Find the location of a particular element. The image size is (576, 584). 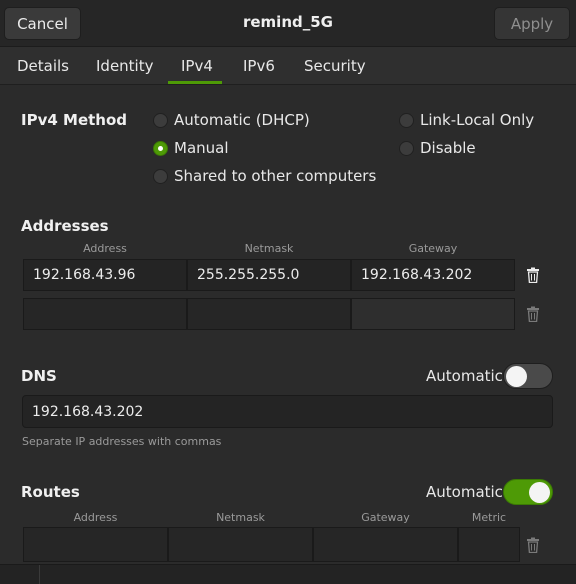

tab-ipv4: IPv4 is located at coordinates (197, 66).